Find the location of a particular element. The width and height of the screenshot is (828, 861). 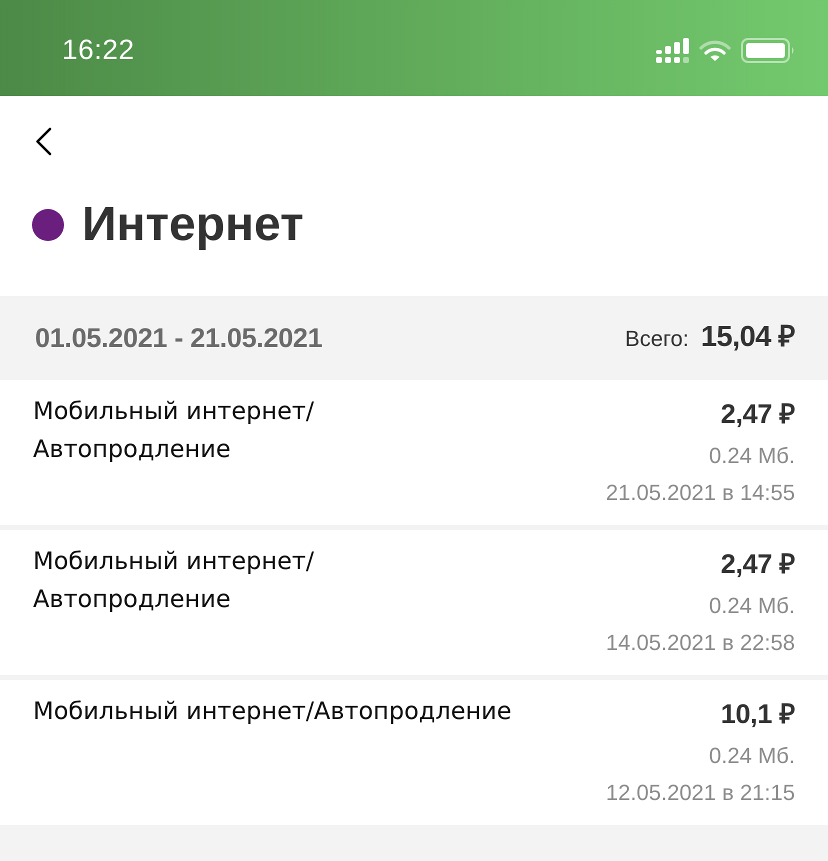

battery-icon is located at coordinates (768, 50).